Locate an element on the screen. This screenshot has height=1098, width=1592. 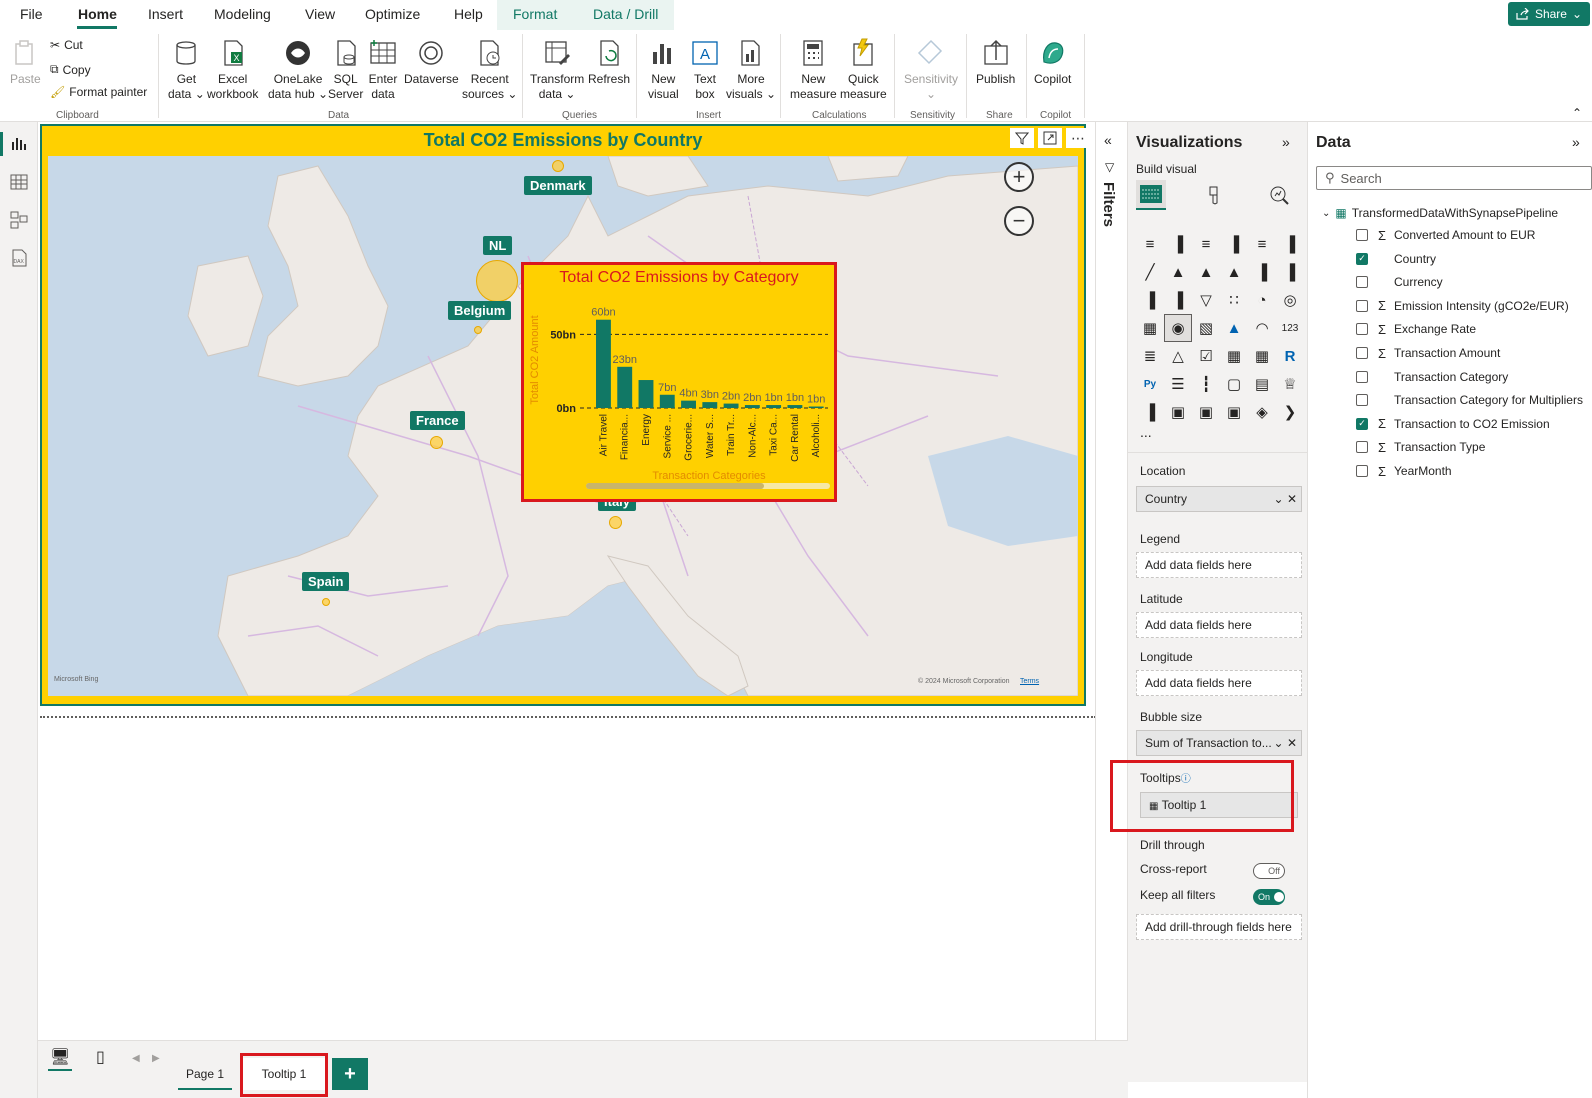
donut-visual-icon: ◎ is located at coordinates (1290, 300).